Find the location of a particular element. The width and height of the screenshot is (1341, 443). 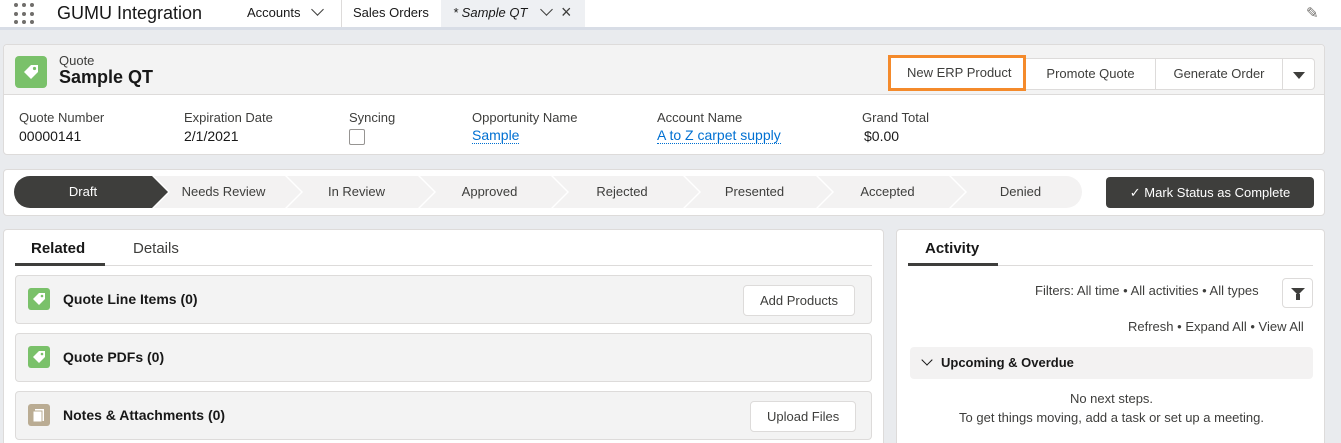

field-value: $0.00 is located at coordinates (882, 136).